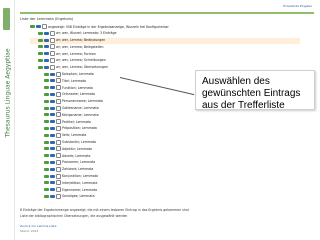 The height and width of the screenshot is (240, 320). What do you see at coordinates (165, 41) in the screenshot?
I see `tree-row: wr; wer, Lemma; Bedeutungen` at bounding box center [165, 41].